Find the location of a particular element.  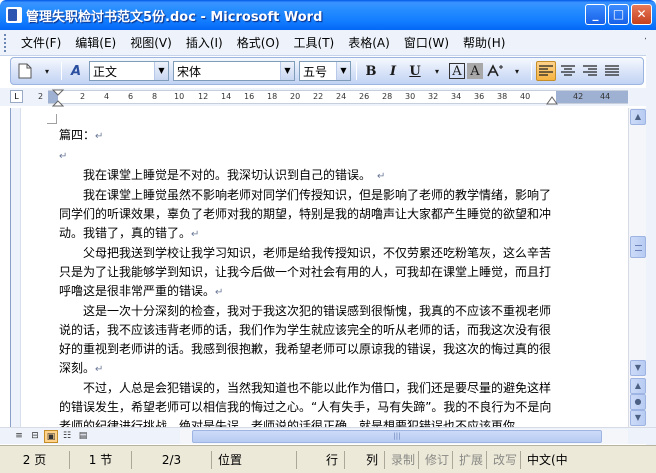

font-size-dropdown: 五号 ▼ is located at coordinates (325, 71).